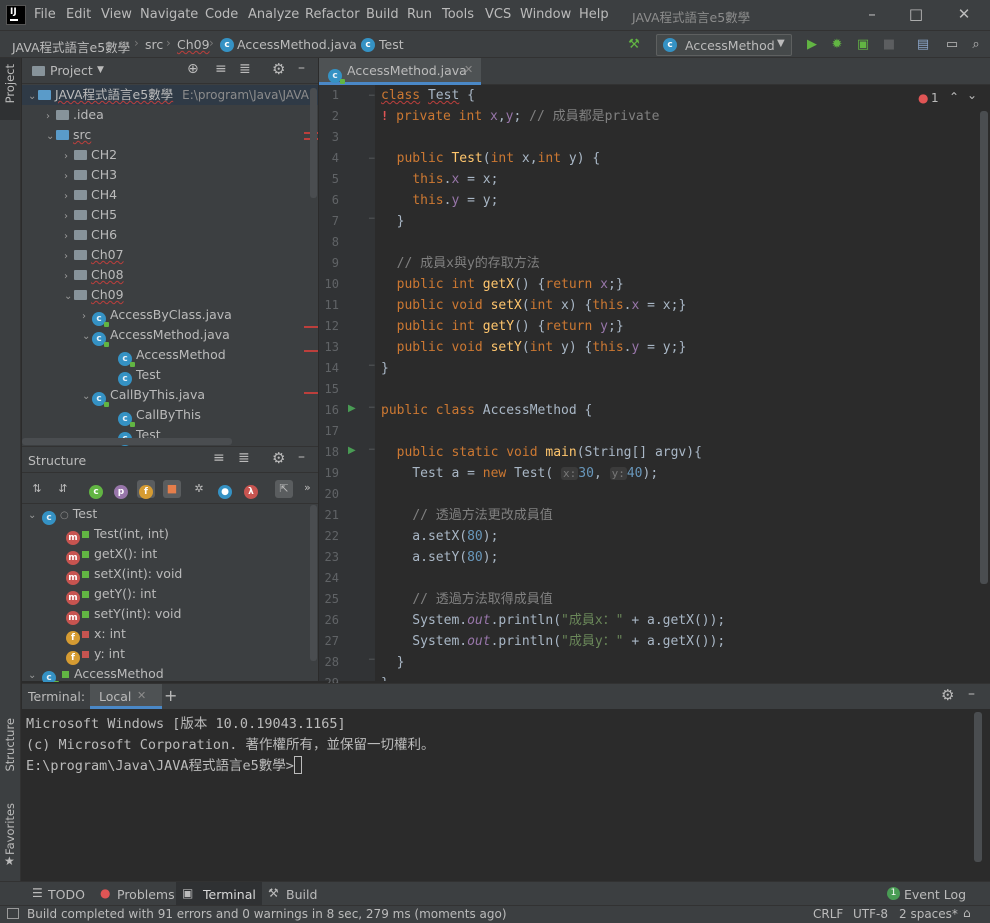 This screenshot has width=990, height=923. What do you see at coordinates (332, 14) in the screenshot?
I see `menu-refactor: Refactor` at bounding box center [332, 14].